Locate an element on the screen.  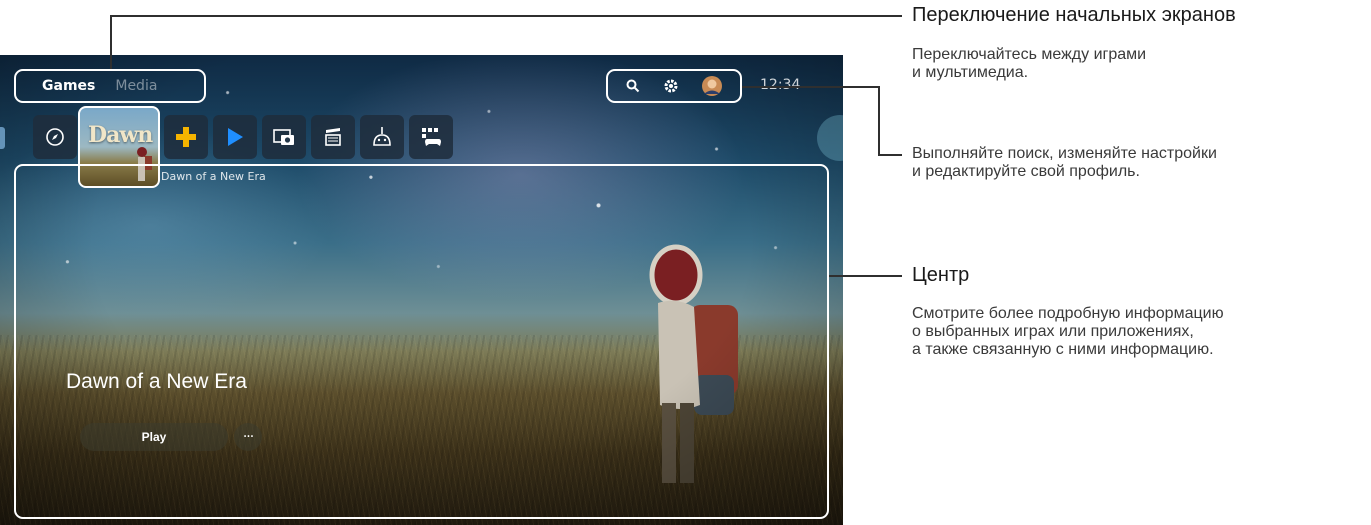
gear-icon is located at coordinates (671, 86).